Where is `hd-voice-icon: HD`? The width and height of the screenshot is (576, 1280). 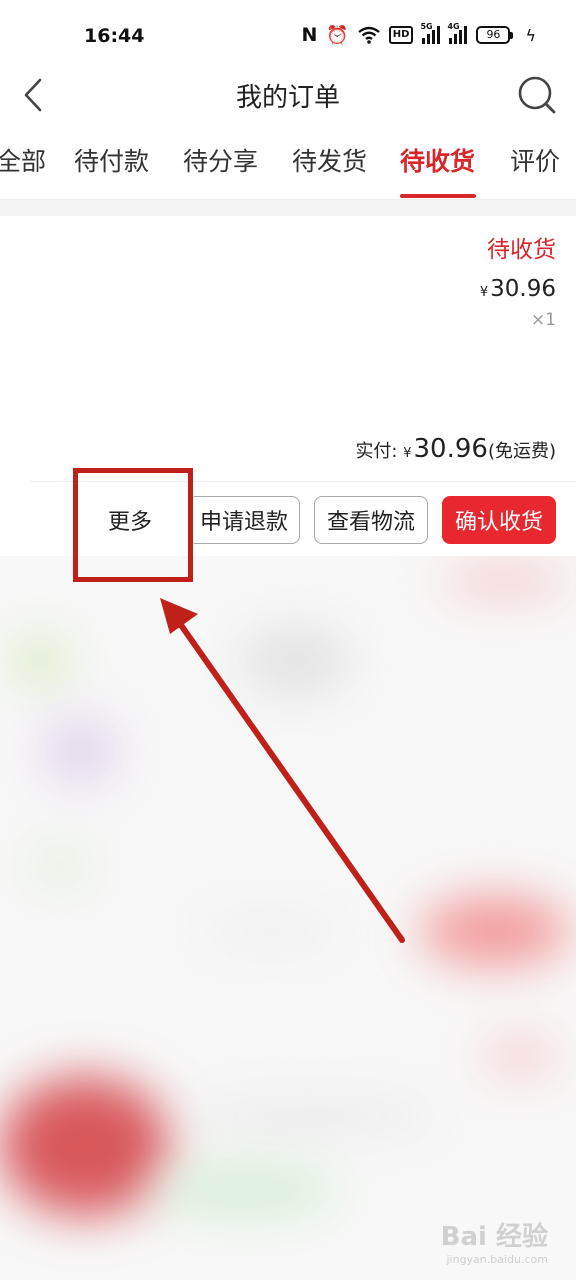
hd-voice-icon: HD is located at coordinates (401, 35).